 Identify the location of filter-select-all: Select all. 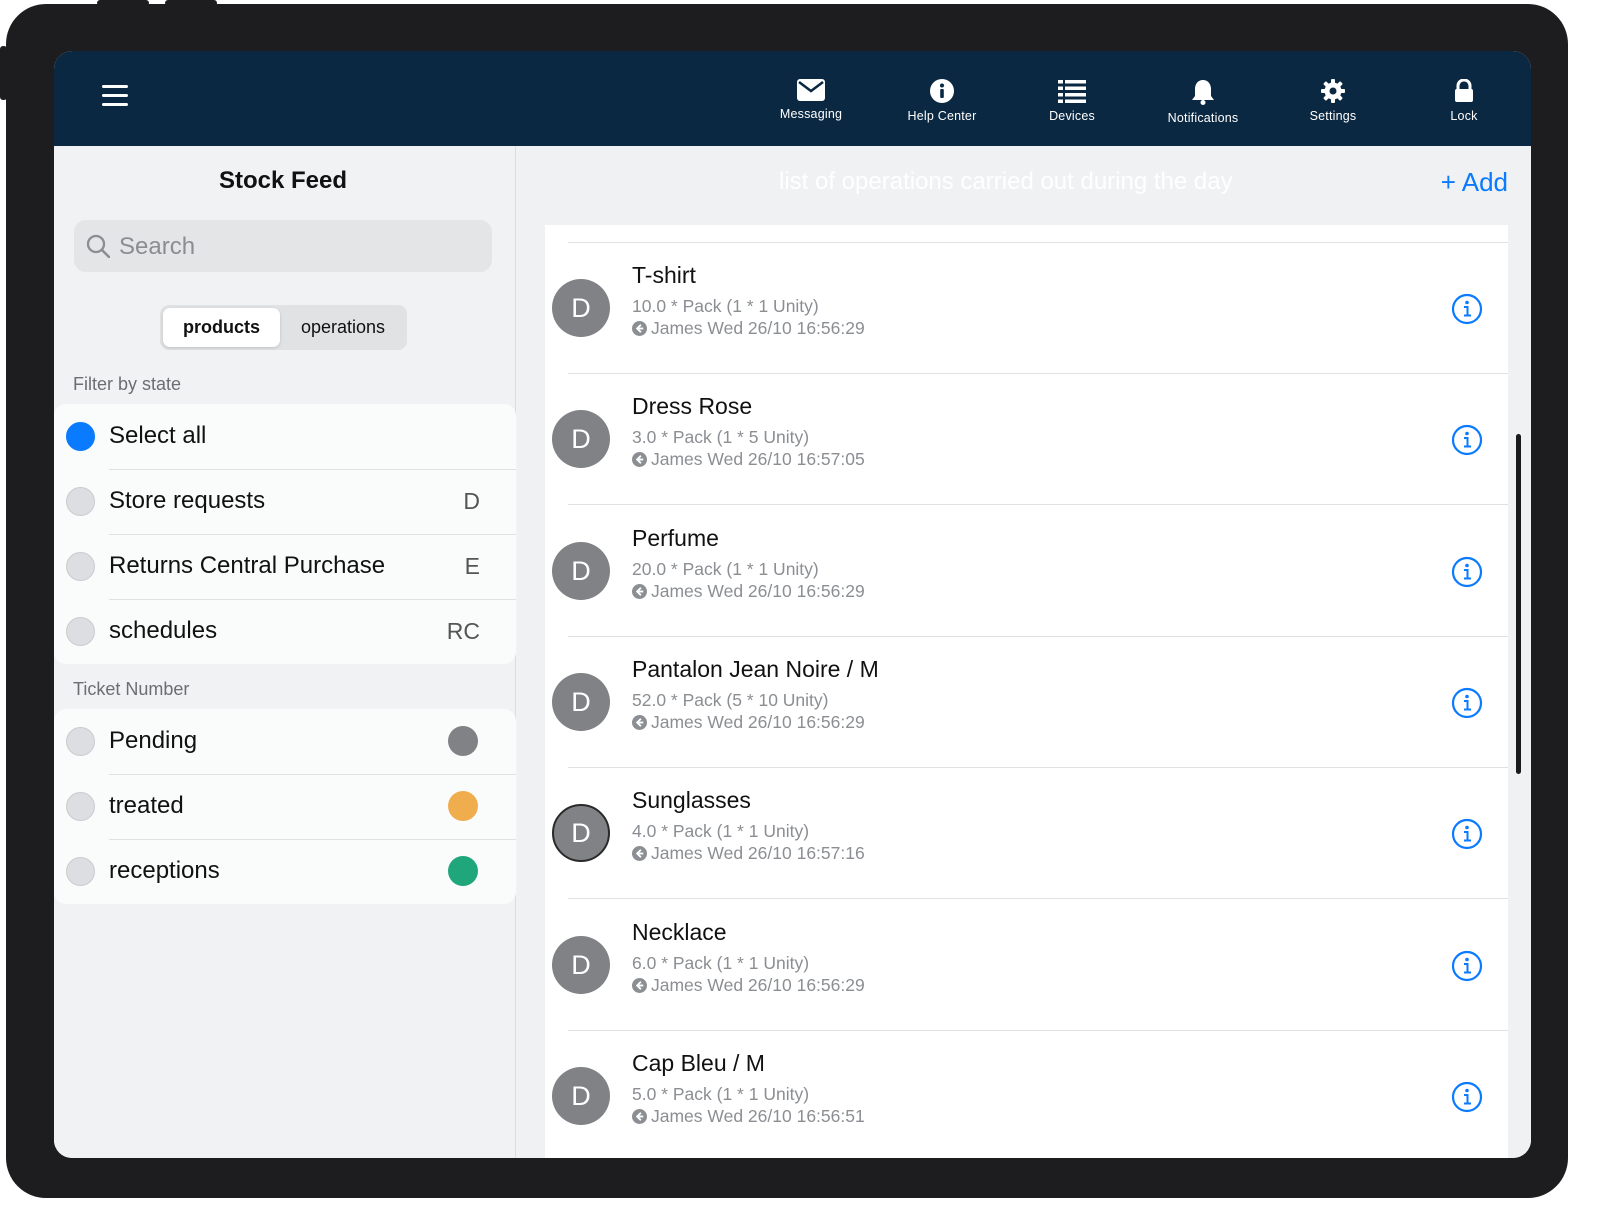
(285, 436).